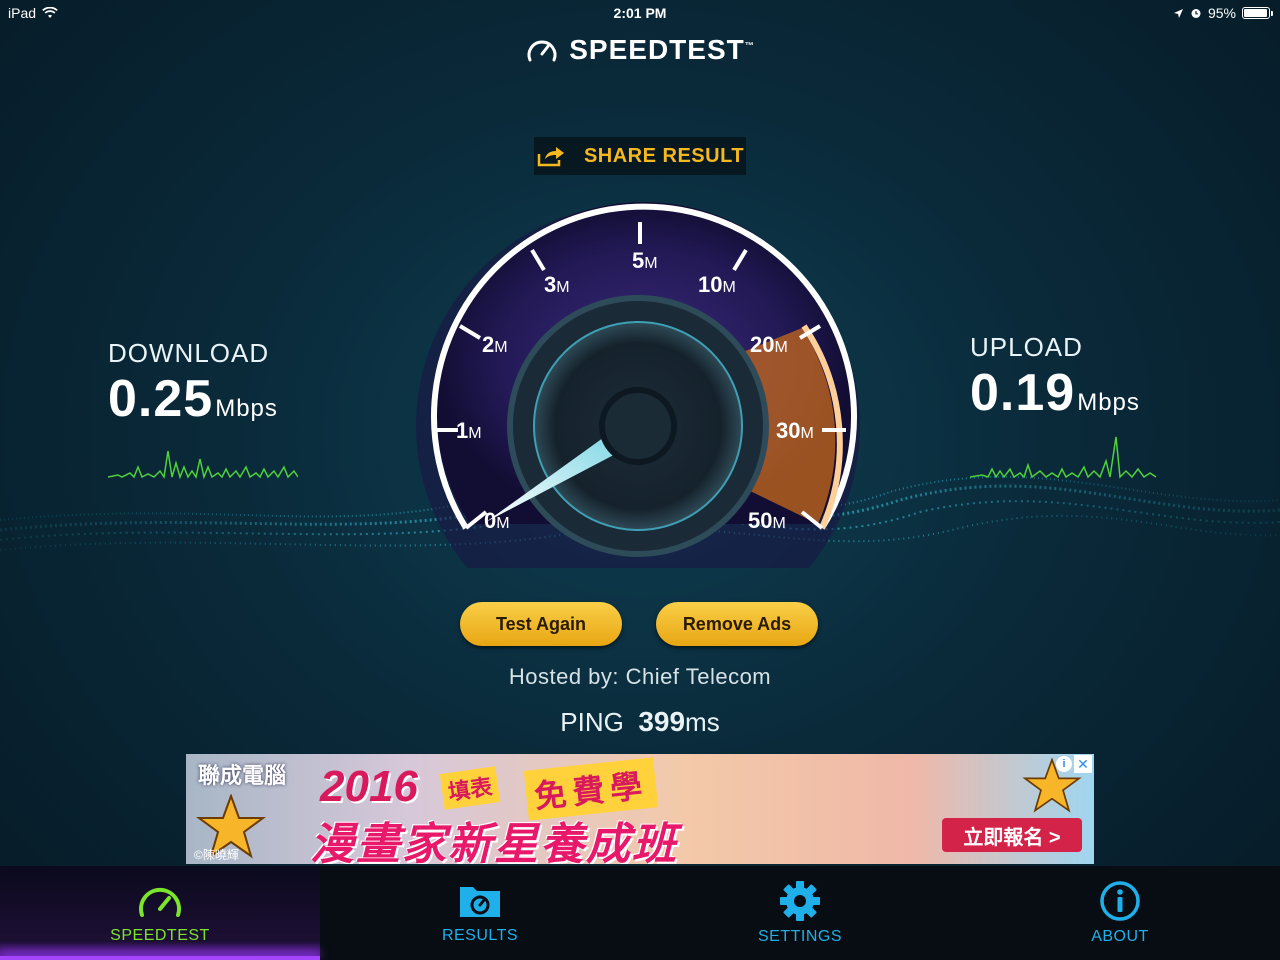 Image resolution: width=1280 pixels, height=960 pixels. I want to click on test-again-label: Test Again, so click(540, 623).